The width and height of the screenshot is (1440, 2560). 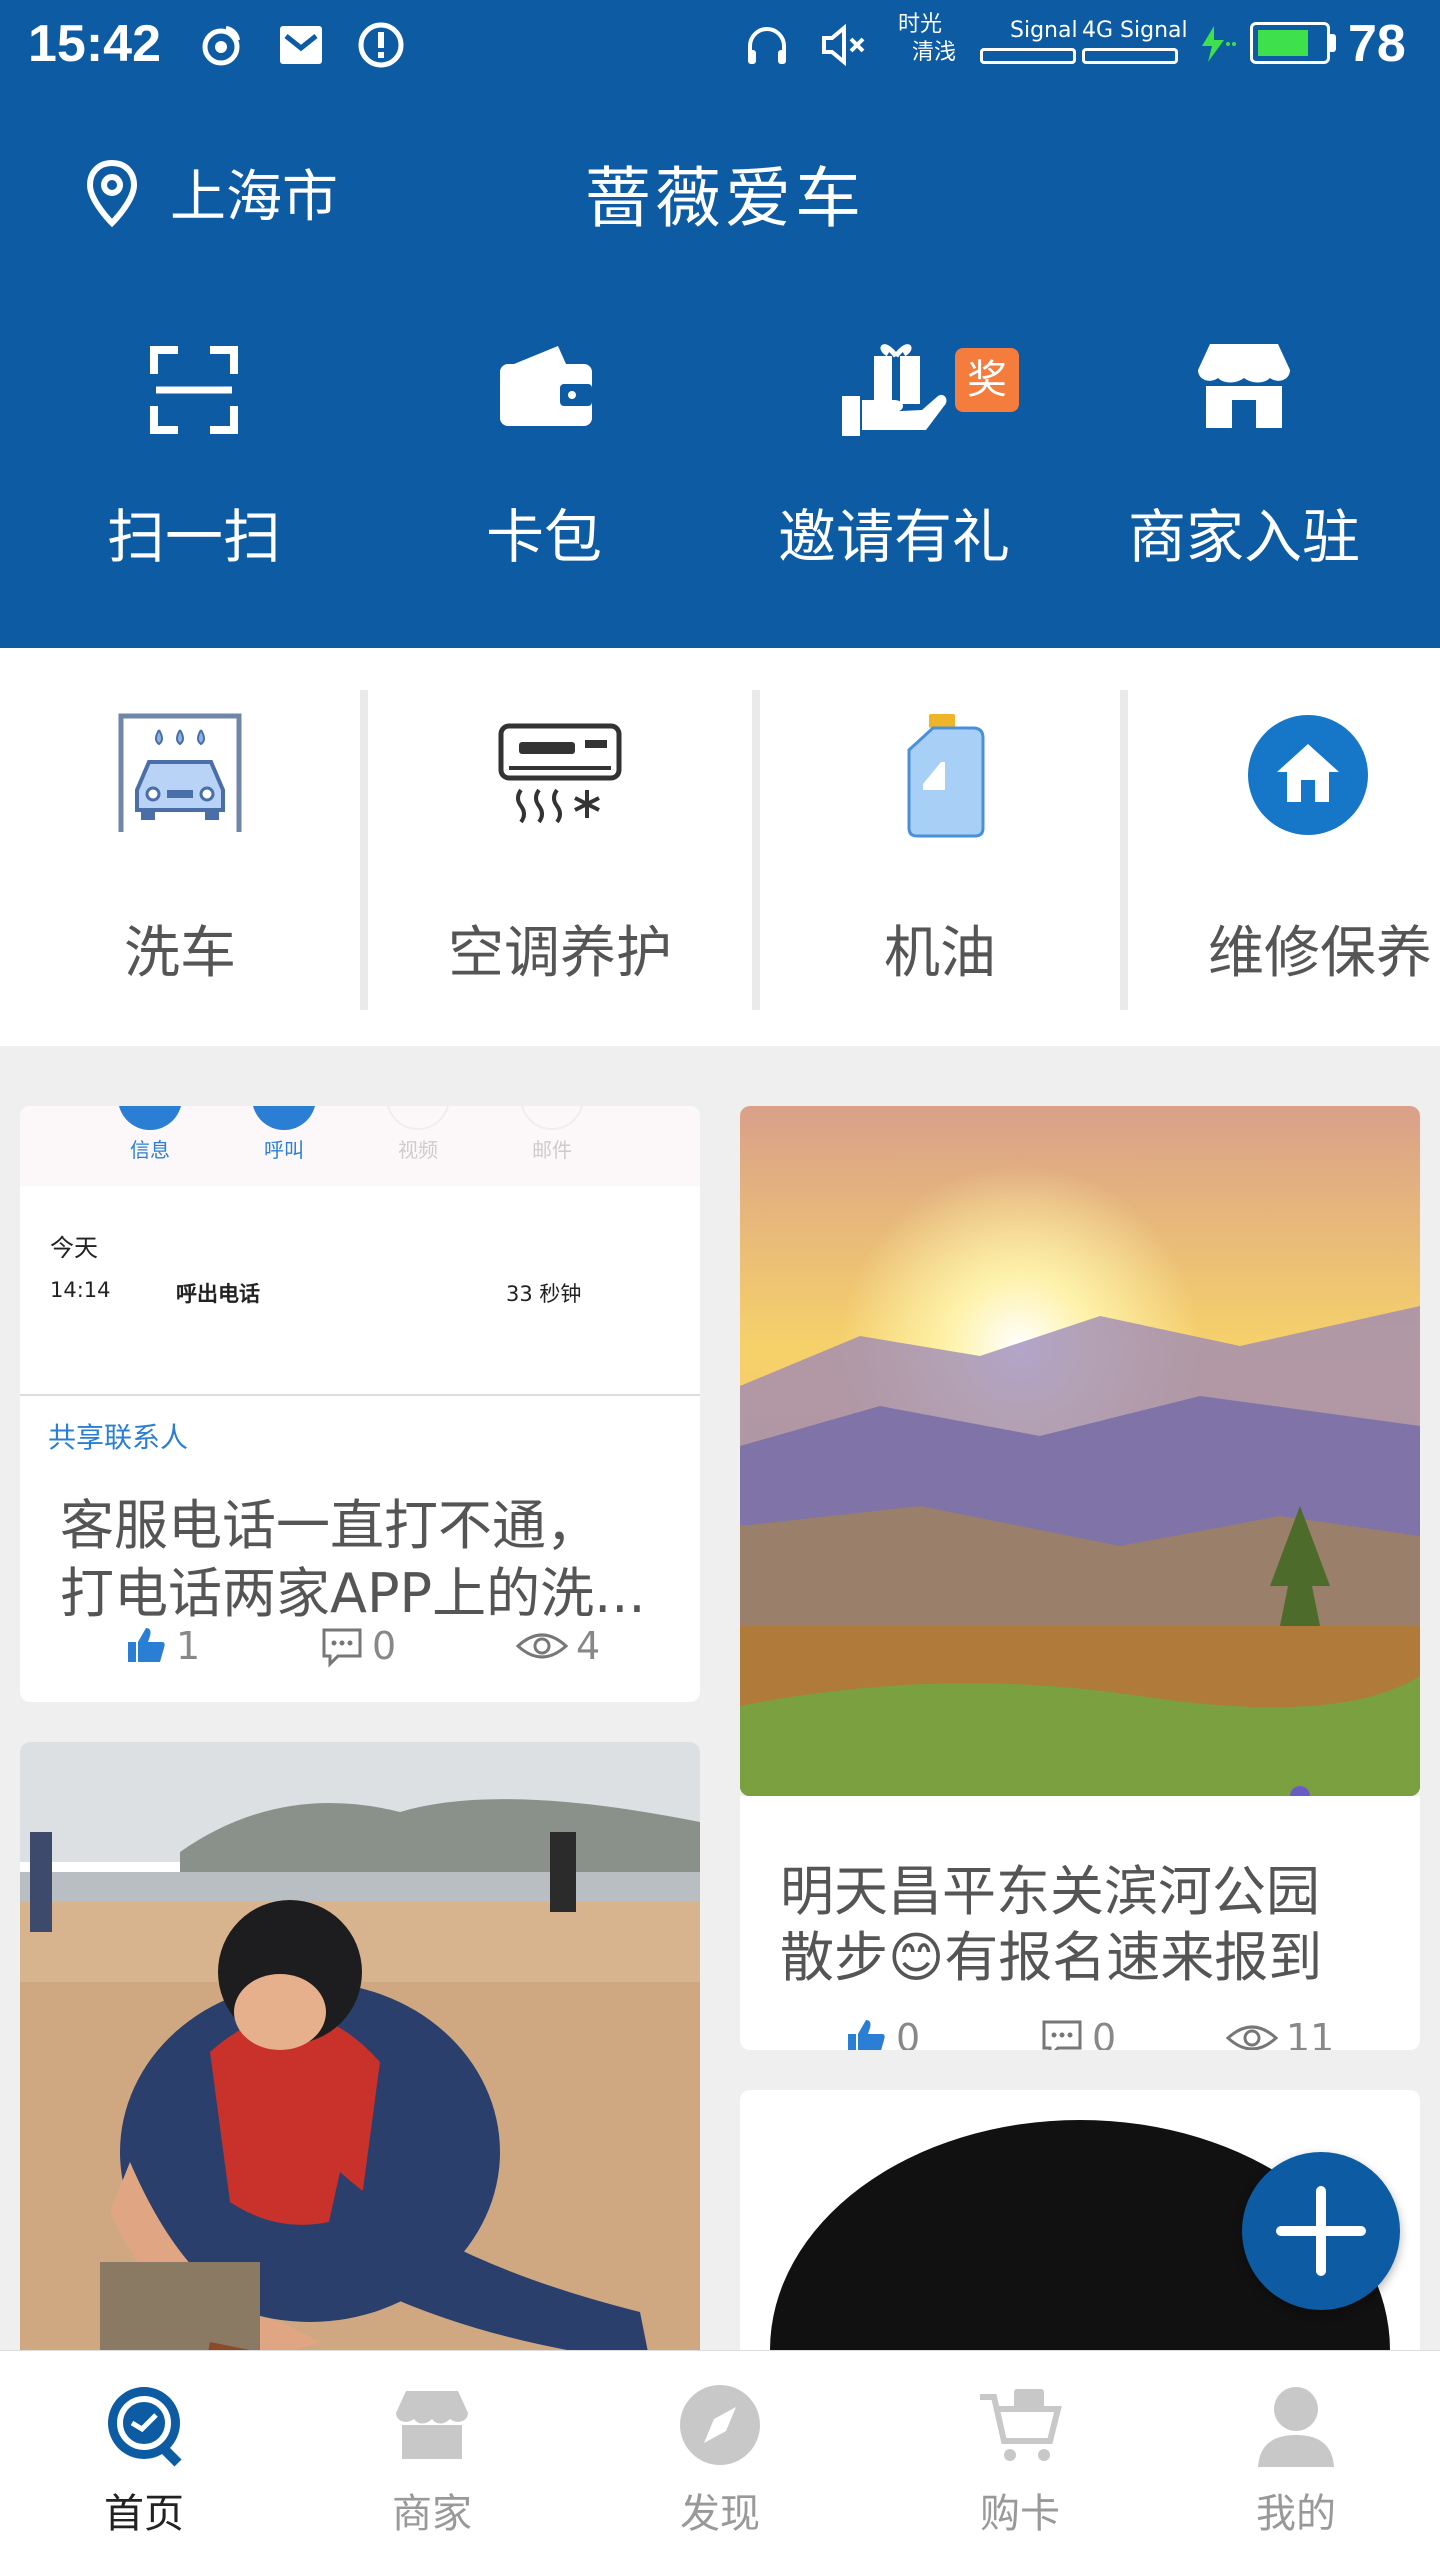 What do you see at coordinates (1283, 43) in the screenshot?
I see `battery-fill` at bounding box center [1283, 43].